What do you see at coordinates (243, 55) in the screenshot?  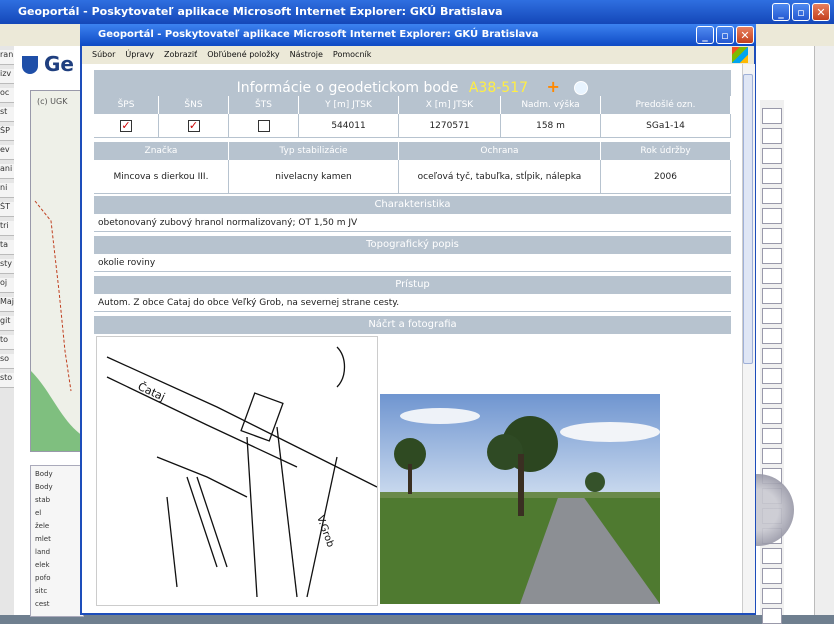 I see `menu-item: Obľúbené položky` at bounding box center [243, 55].